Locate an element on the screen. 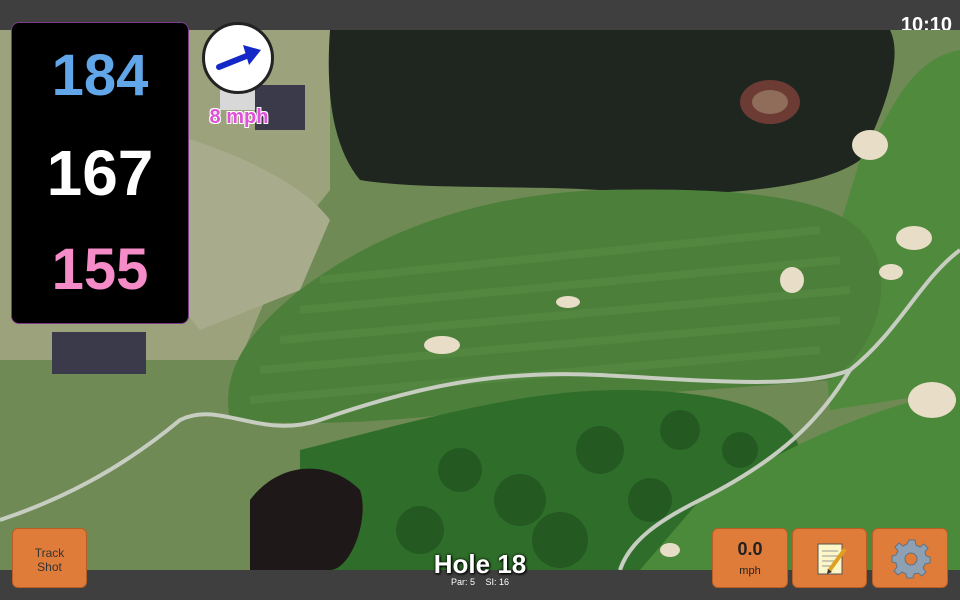 This screenshot has height=600, width=960. middle-distance: 167 is located at coordinates (100, 173).